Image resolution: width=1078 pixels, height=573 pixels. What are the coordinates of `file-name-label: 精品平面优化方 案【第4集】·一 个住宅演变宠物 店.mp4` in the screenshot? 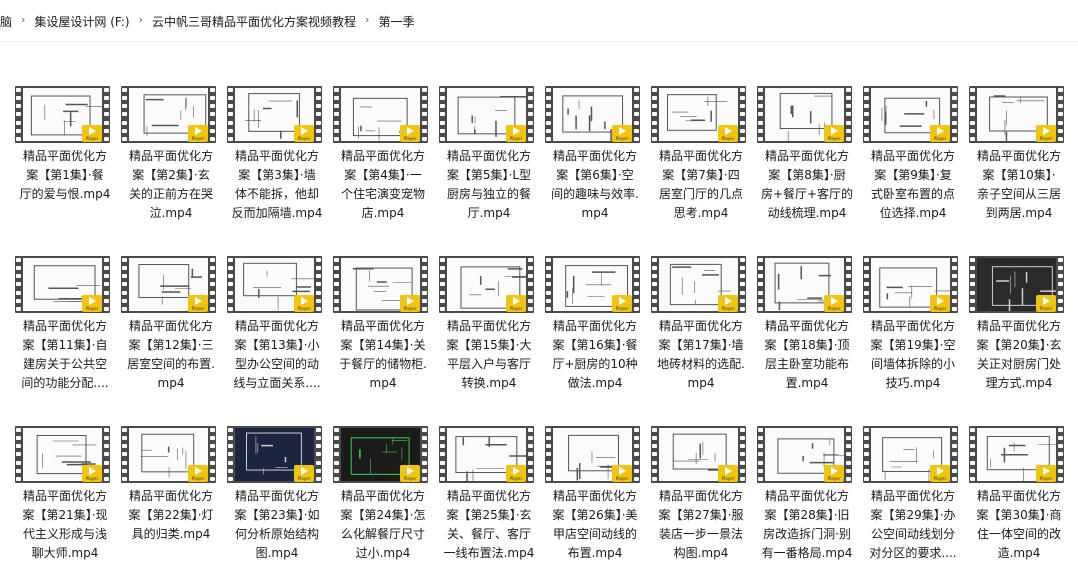 It's located at (383, 185).